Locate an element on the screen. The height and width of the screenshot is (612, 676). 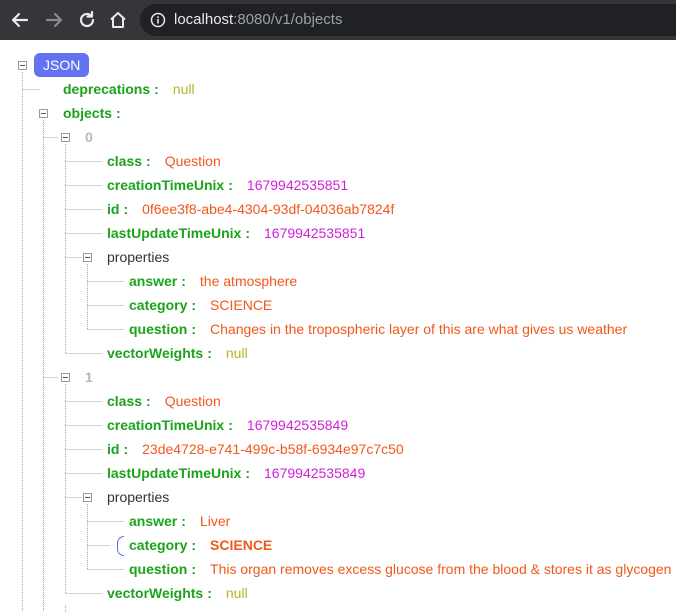
hover-bracket is located at coordinates (120, 546).